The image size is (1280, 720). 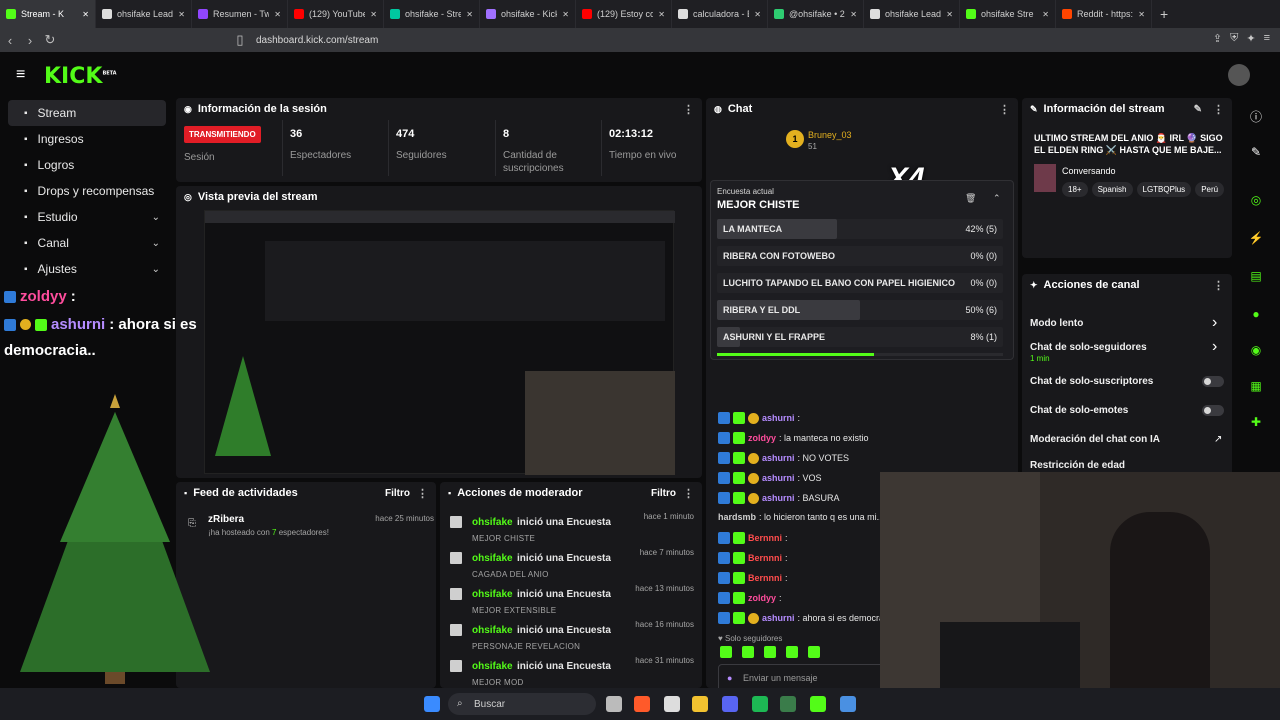 What do you see at coordinates (336, 14) in the screenshot?
I see `browser-tab: (129) YouTube ✕` at bounding box center [336, 14].